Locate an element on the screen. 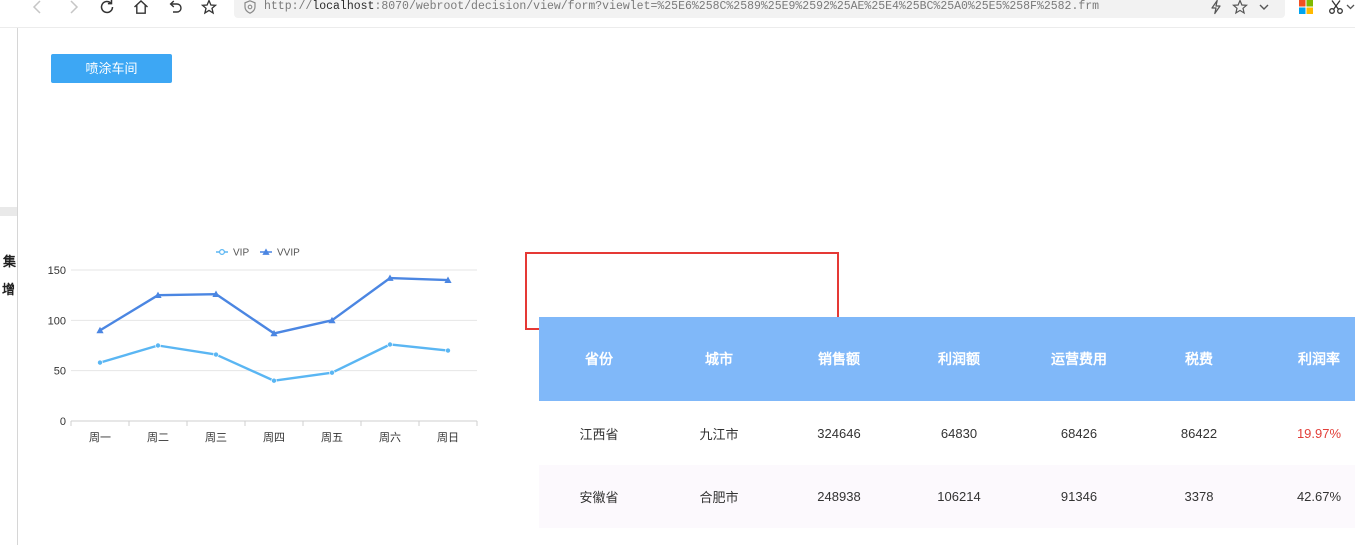 The image size is (1355, 545). background-page-strip: 集 增 is located at coordinates (9, 286).